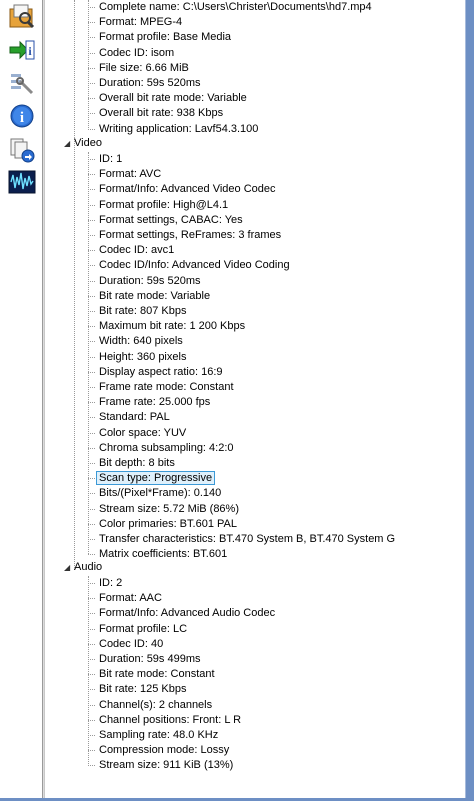  I want to click on tree-item: Format: MPEG-4, so click(136, 22).